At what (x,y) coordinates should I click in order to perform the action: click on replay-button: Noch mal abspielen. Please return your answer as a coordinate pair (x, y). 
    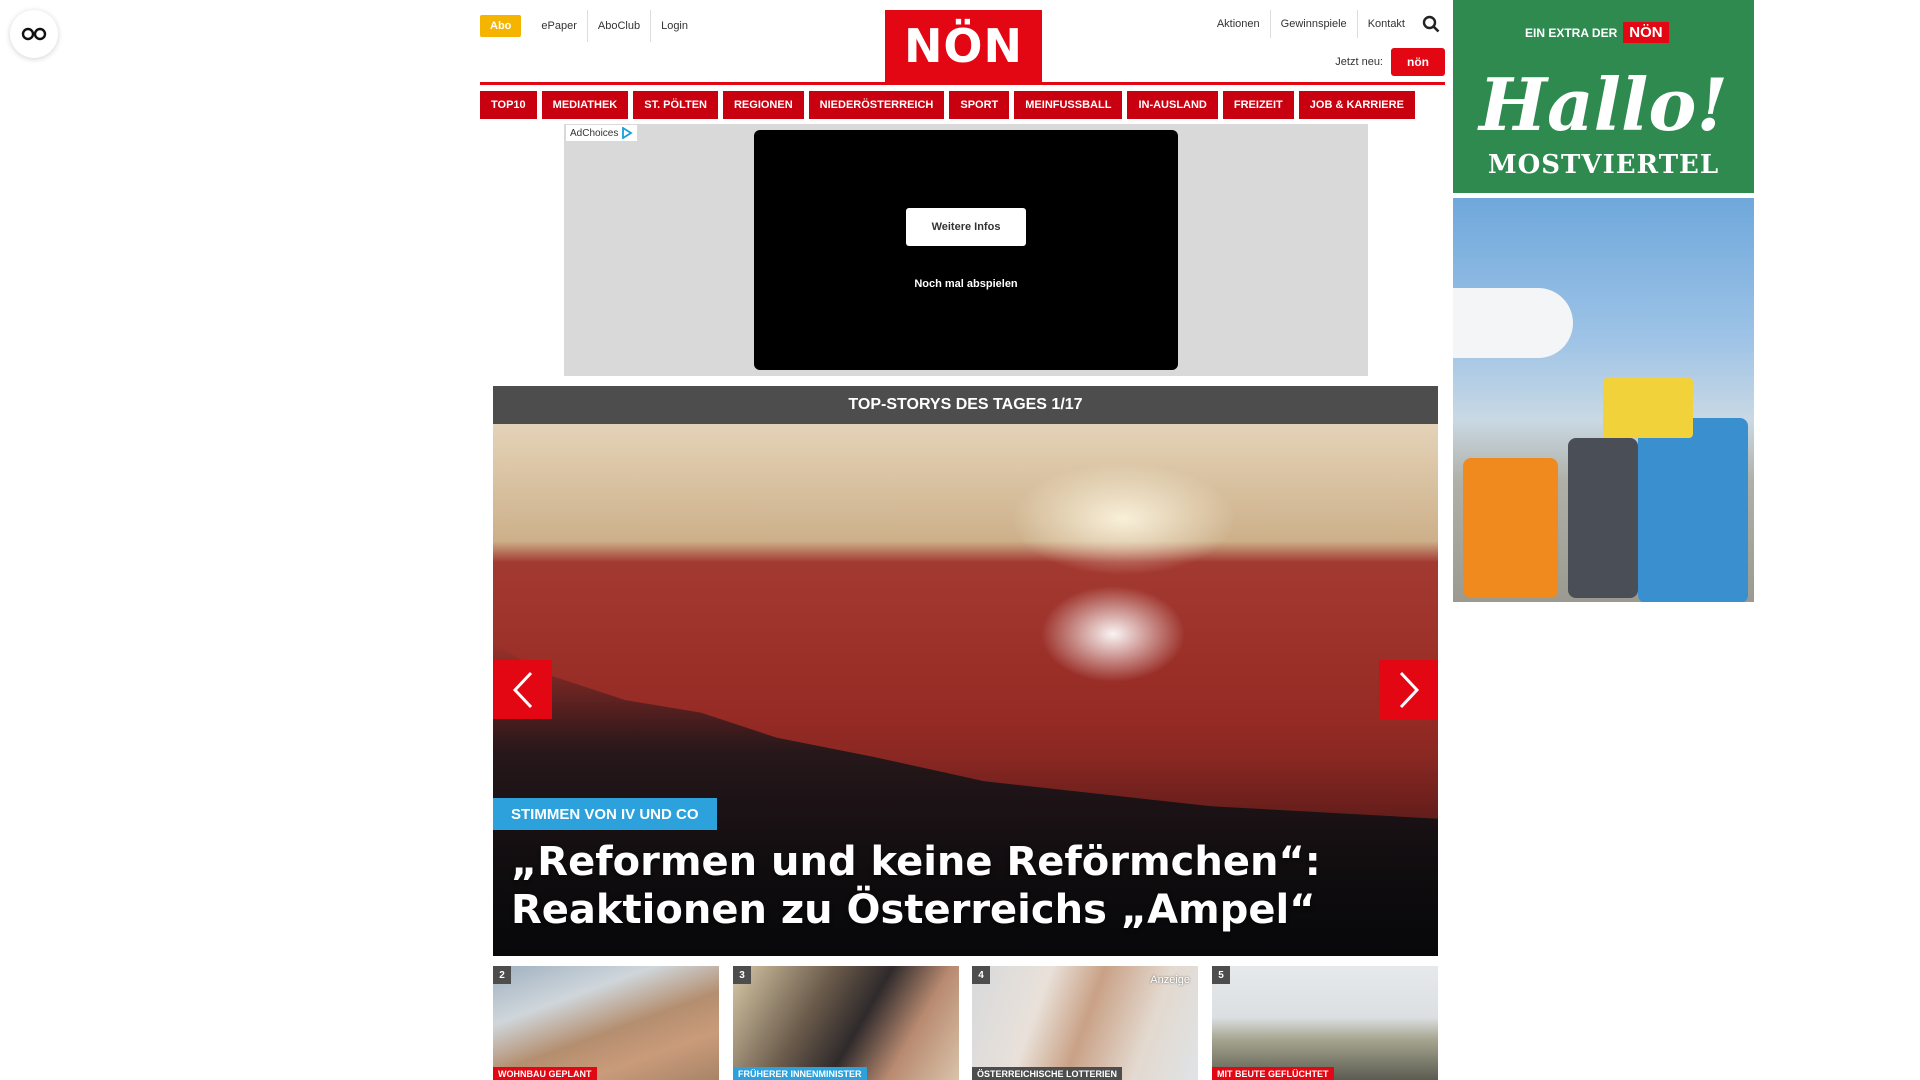
    Looking at the image, I should click on (966, 284).